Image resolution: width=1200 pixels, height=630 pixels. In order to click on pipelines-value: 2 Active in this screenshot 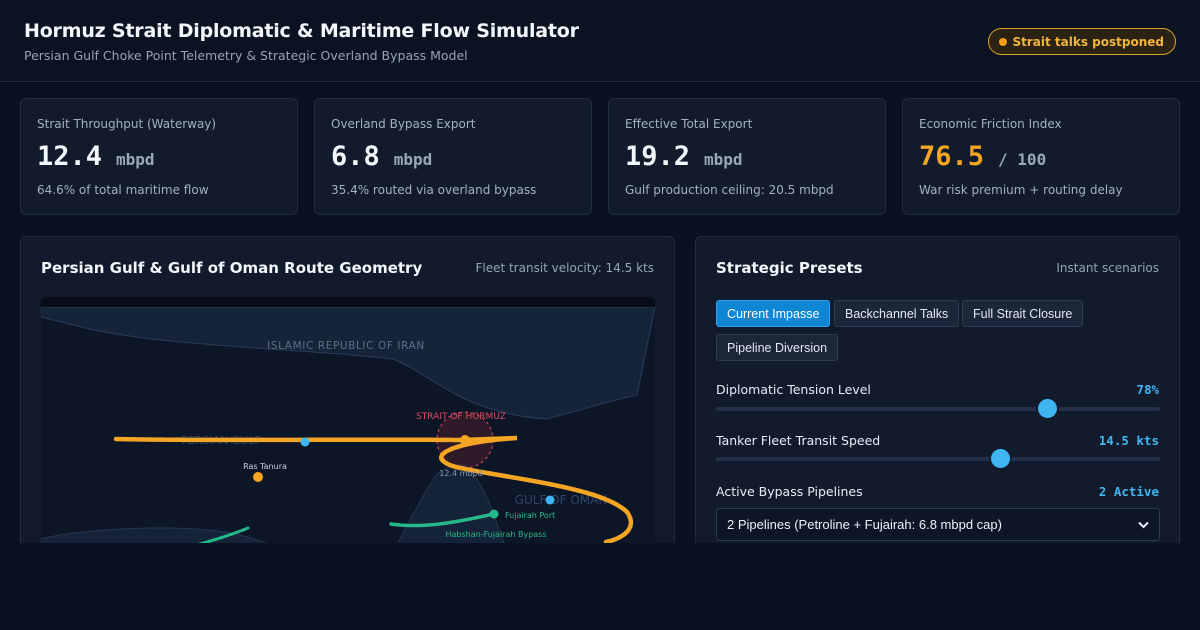, I will do `click(1128, 491)`.